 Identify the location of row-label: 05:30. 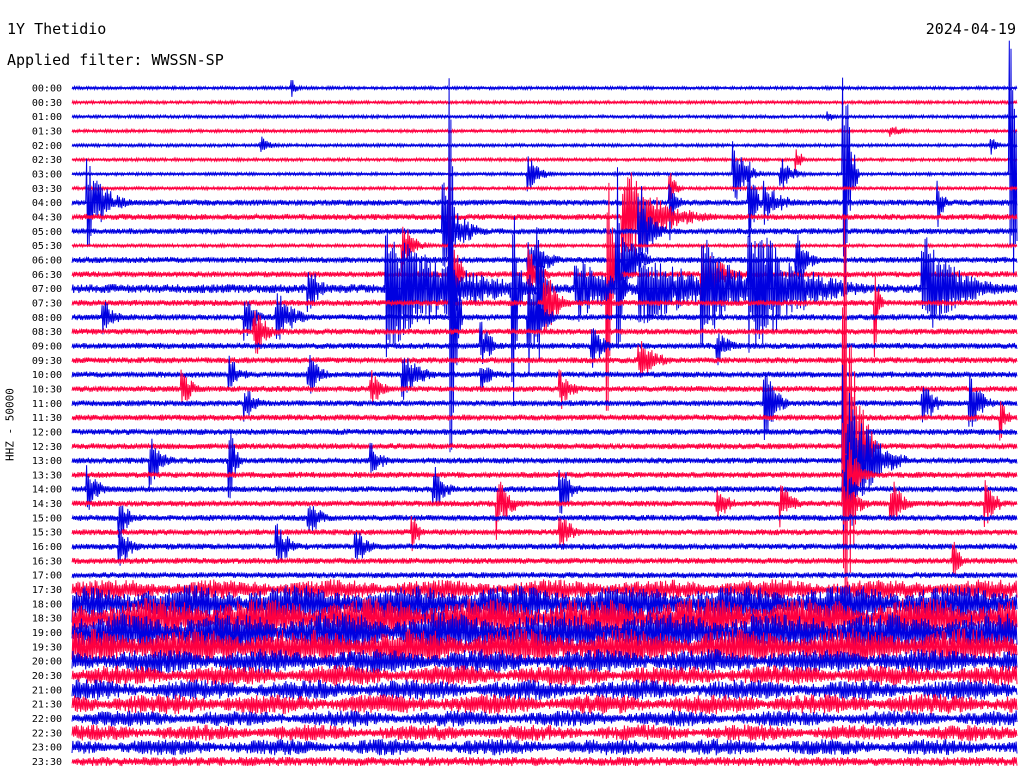
(47, 246).